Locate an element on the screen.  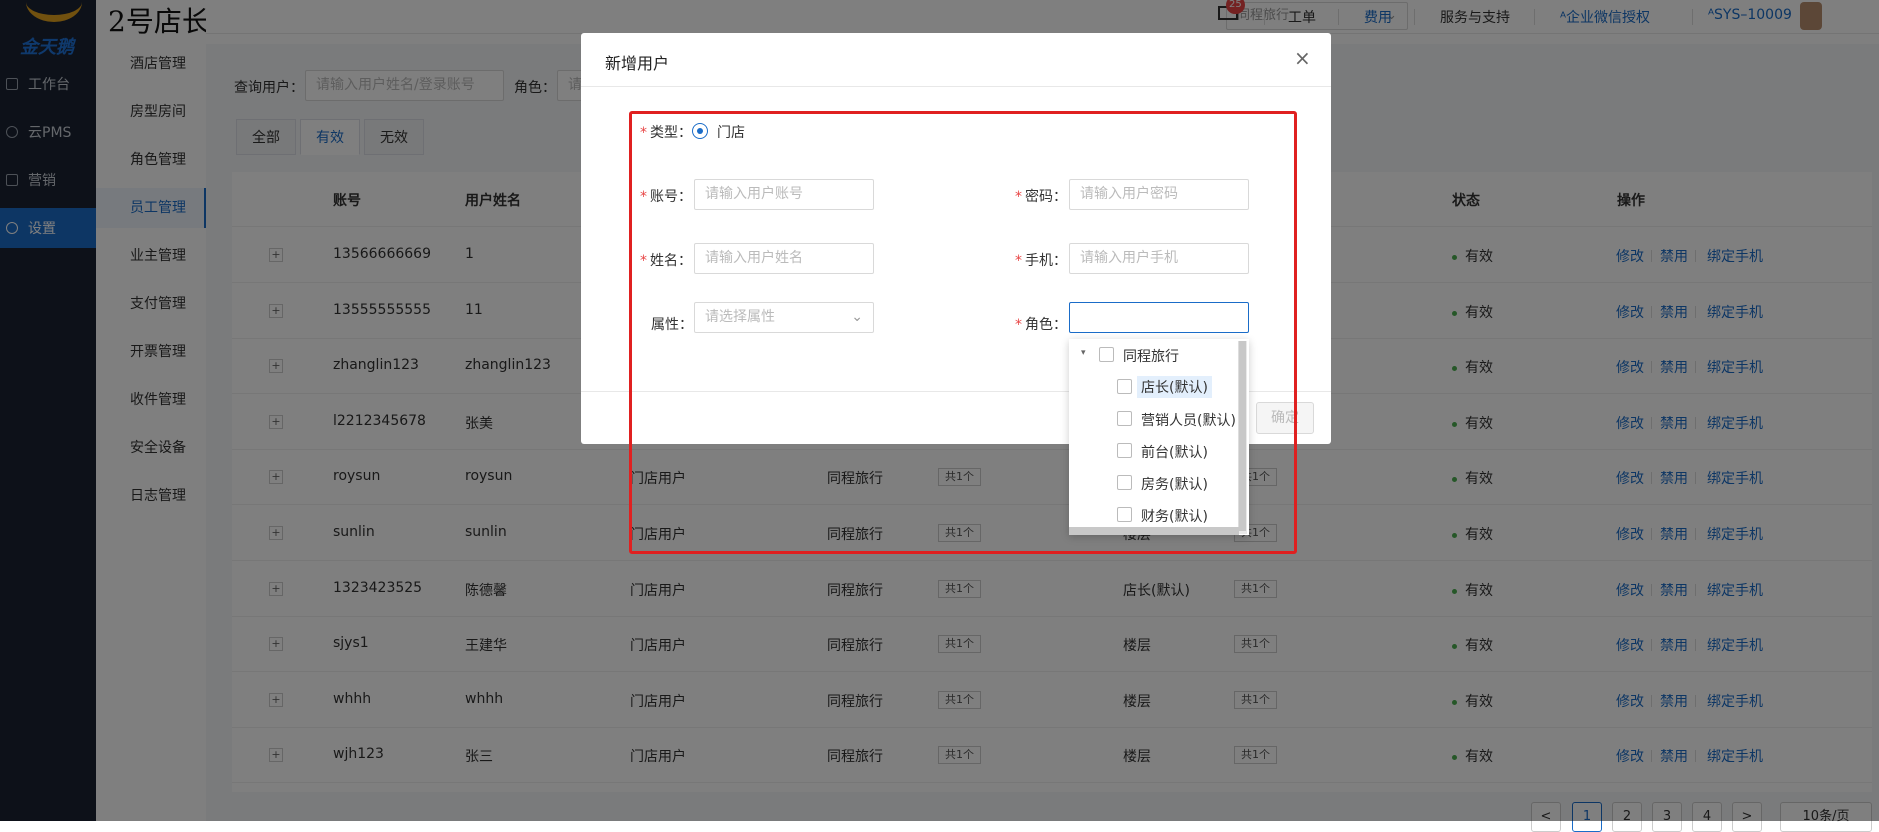
divider is located at coordinates (956, 86).